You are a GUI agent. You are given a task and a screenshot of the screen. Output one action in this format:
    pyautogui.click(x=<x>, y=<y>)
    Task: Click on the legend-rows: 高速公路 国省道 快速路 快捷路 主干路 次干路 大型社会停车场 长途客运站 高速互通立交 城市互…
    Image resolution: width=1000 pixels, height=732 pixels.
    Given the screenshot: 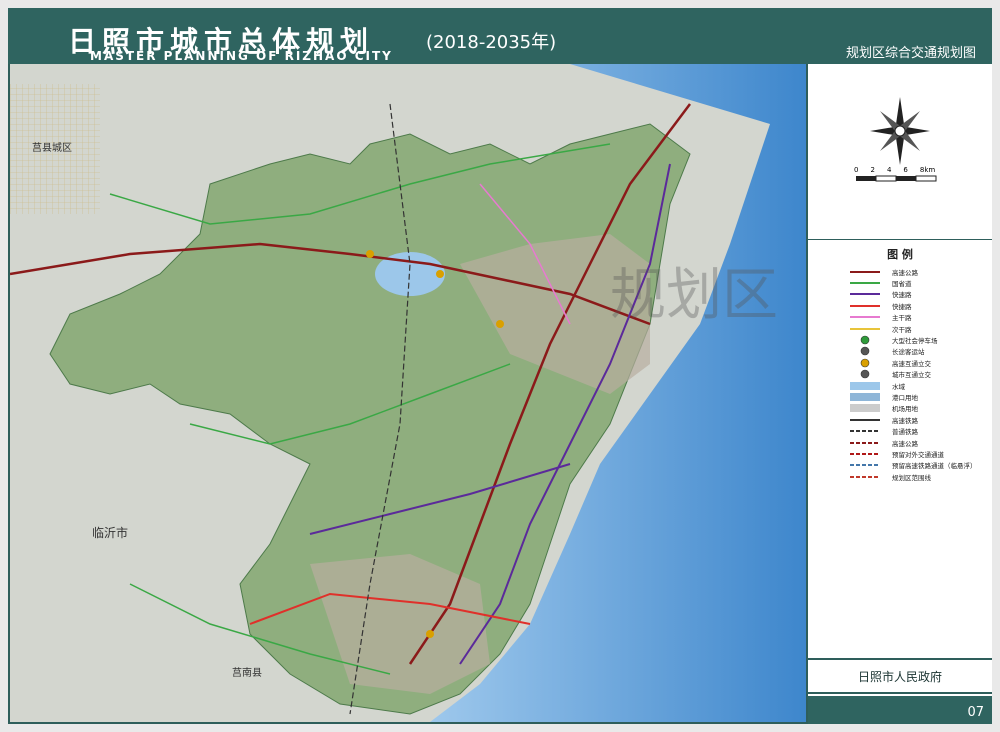 What is the action you would take?
    pyautogui.click(x=900, y=374)
    